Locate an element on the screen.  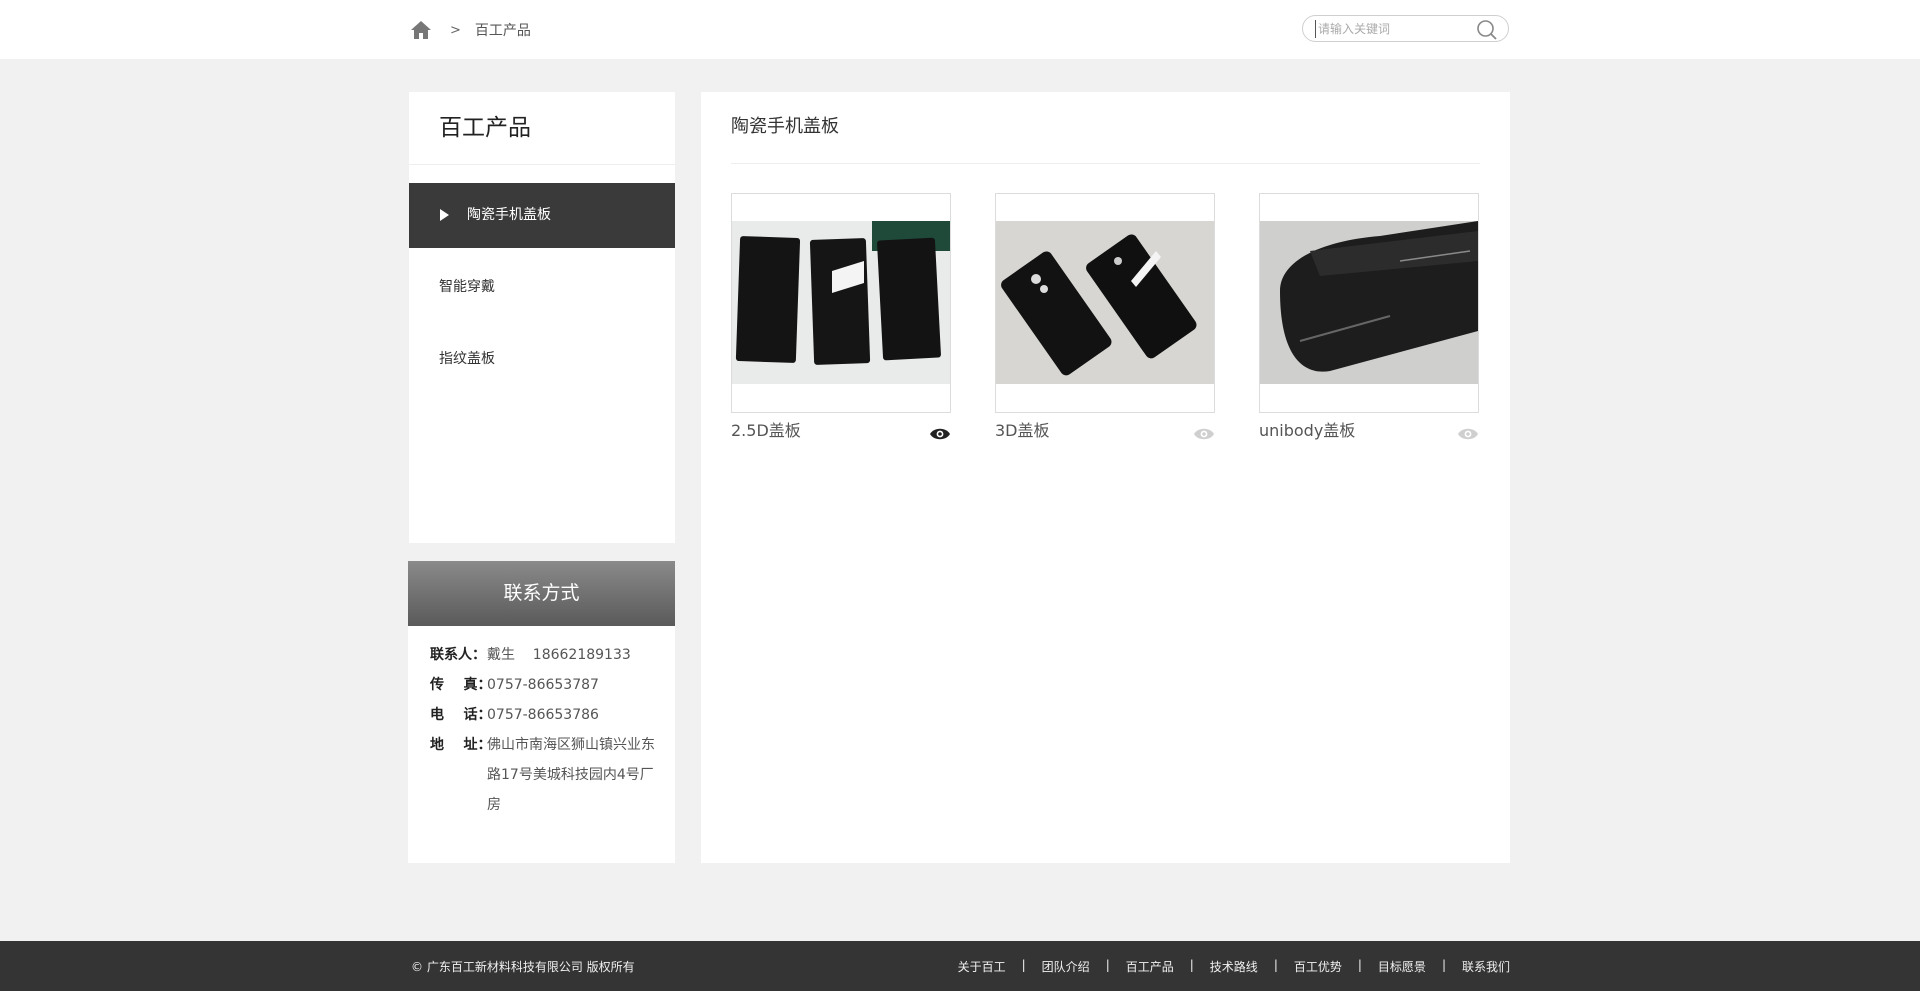
contact-title: 联系方式 is located at coordinates (541, 593).